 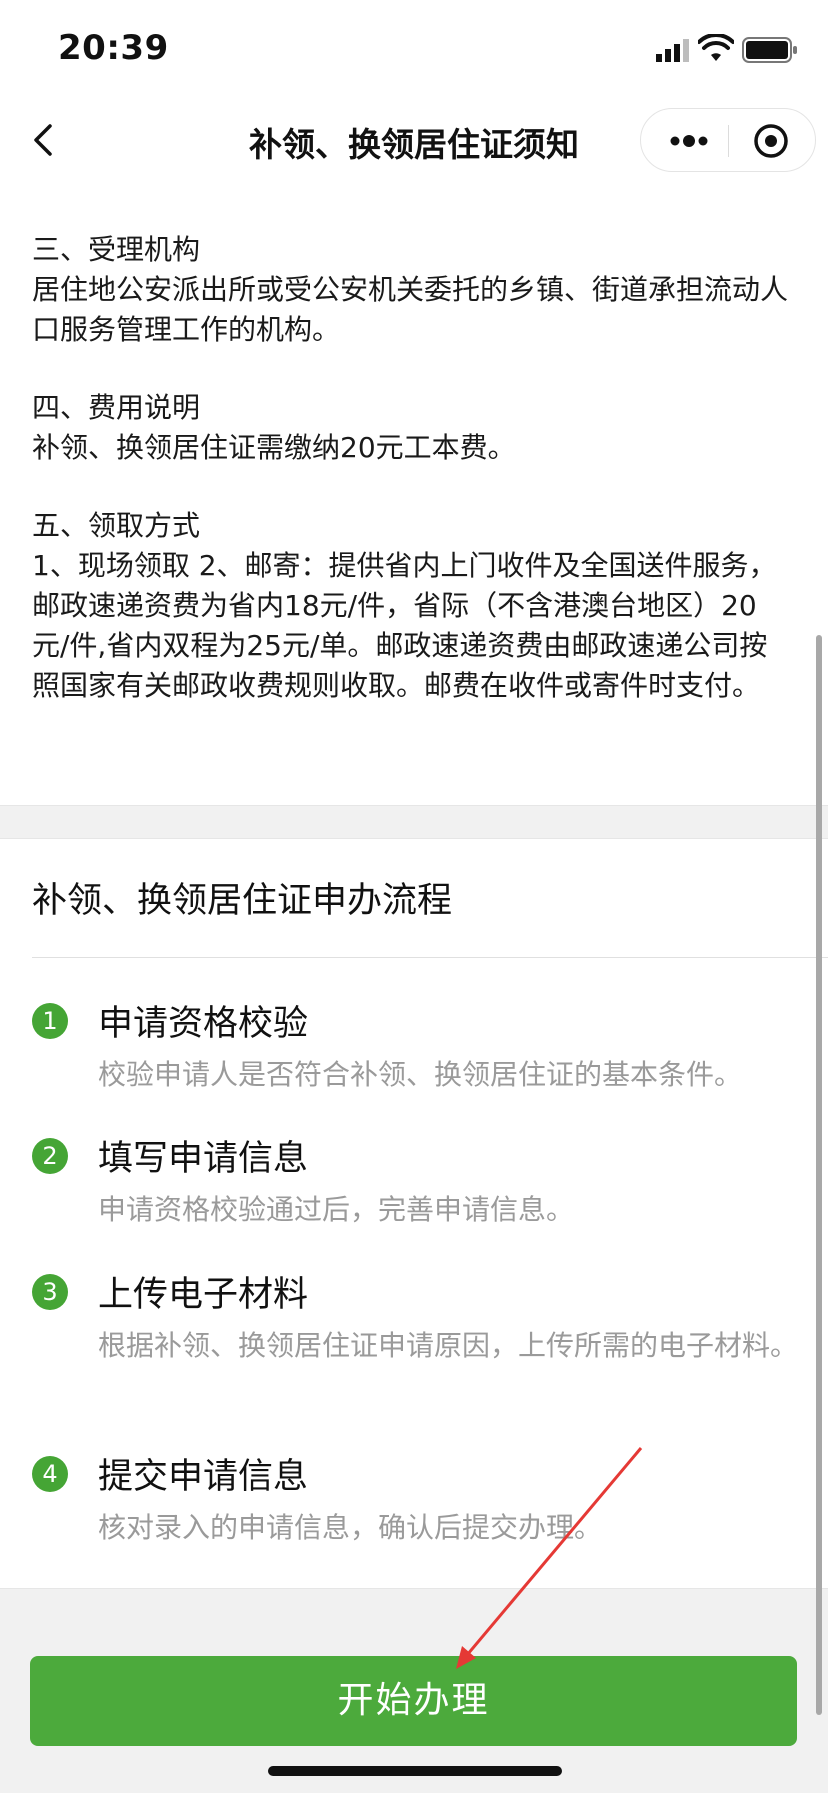 I want to click on section-separator, so click(x=414, y=822).